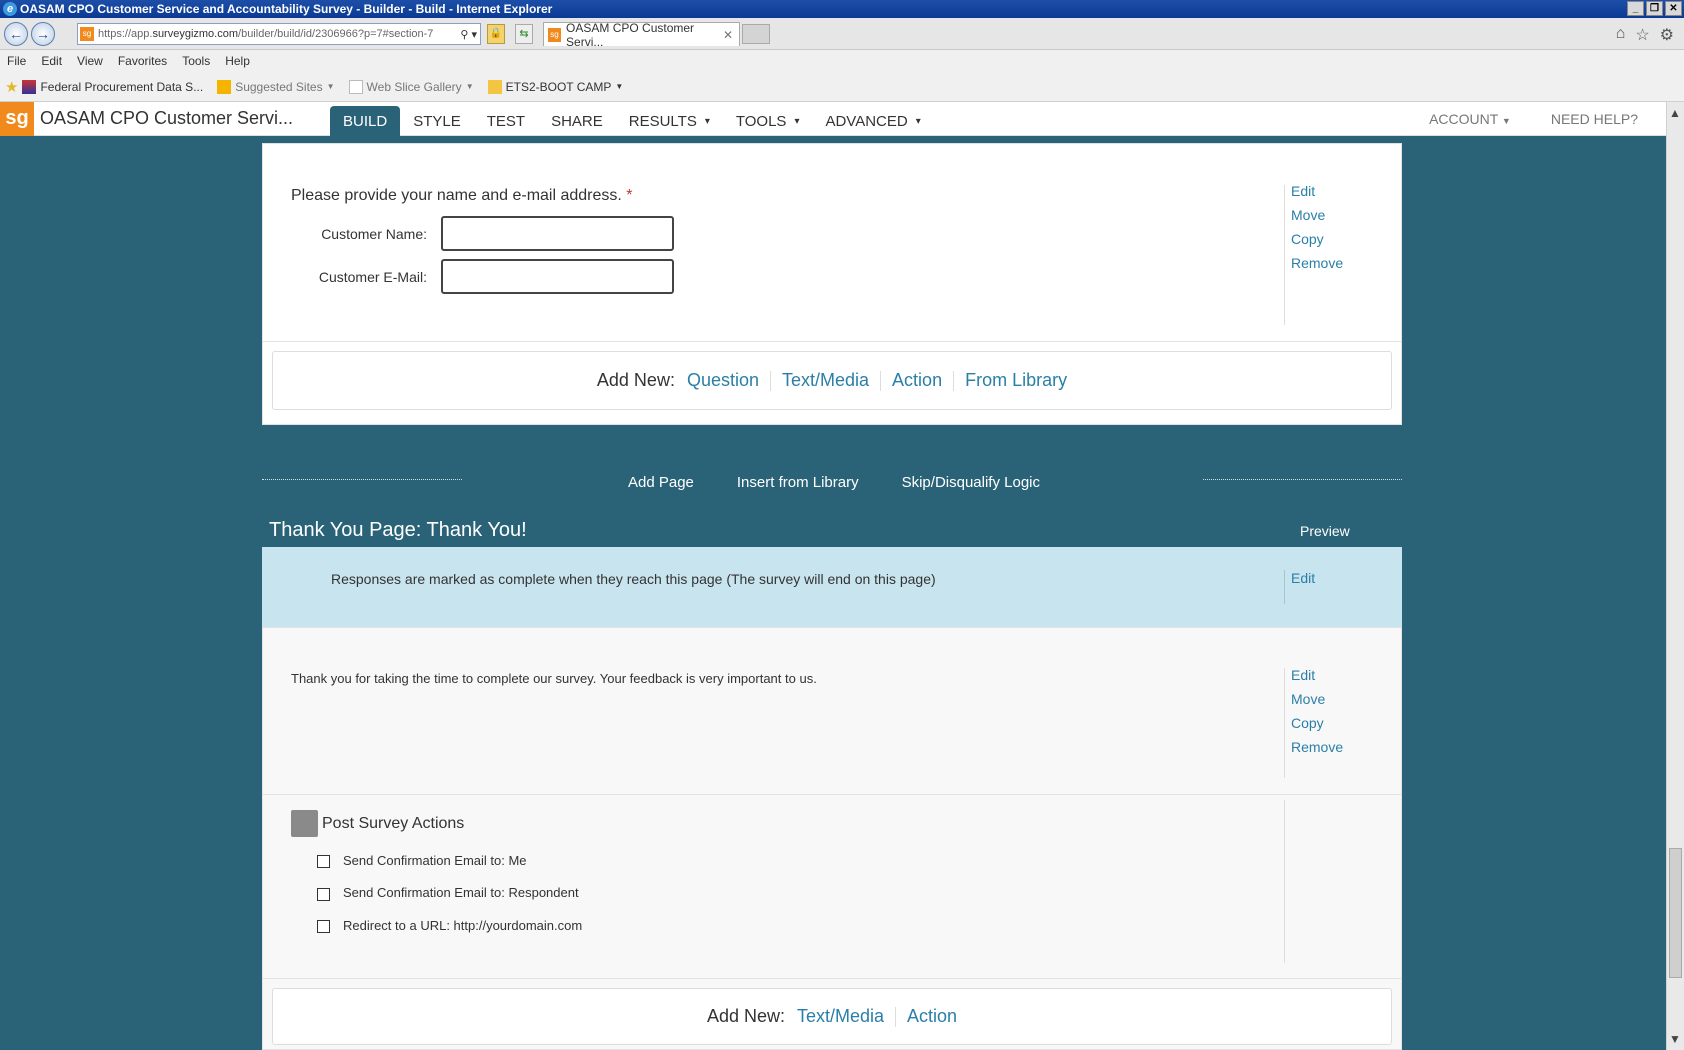  Describe the element at coordinates (1642, 35) in the screenshot. I see `favorites-star-icon: ☆` at that location.